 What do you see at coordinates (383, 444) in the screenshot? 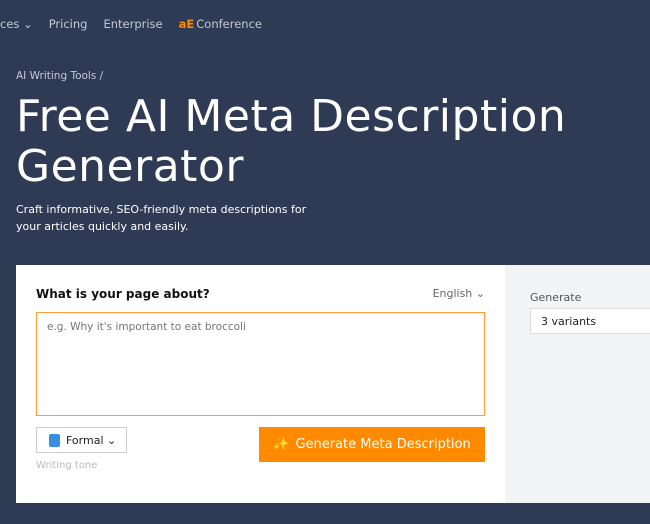
I see `generate-button-label: Generate Meta Description` at bounding box center [383, 444].